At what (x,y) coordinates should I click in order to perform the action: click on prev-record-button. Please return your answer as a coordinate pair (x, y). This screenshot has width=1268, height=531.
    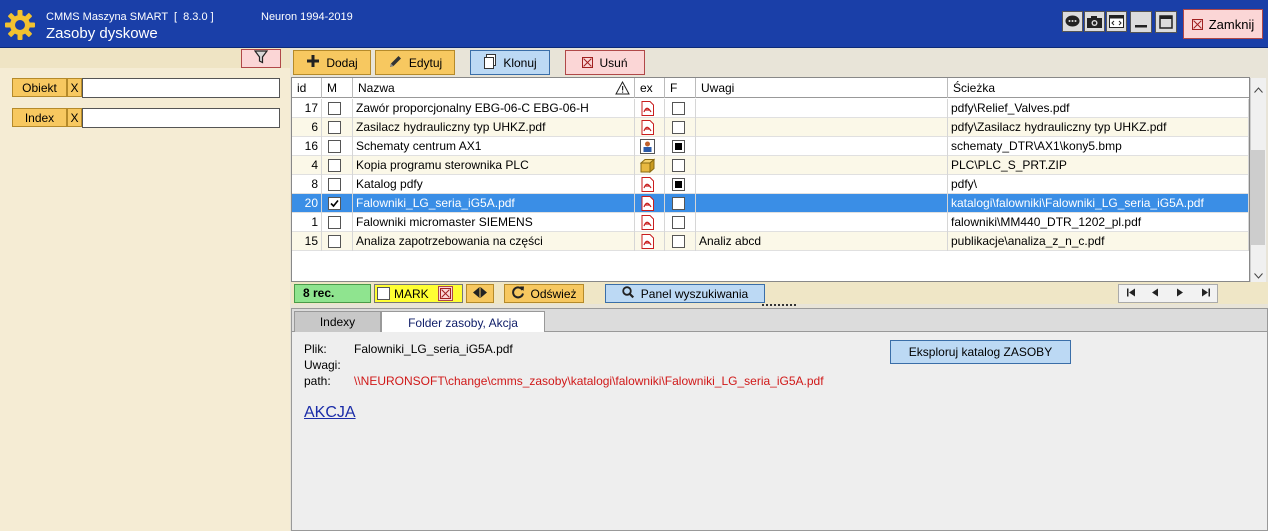
    Looking at the image, I should click on (1155, 293).